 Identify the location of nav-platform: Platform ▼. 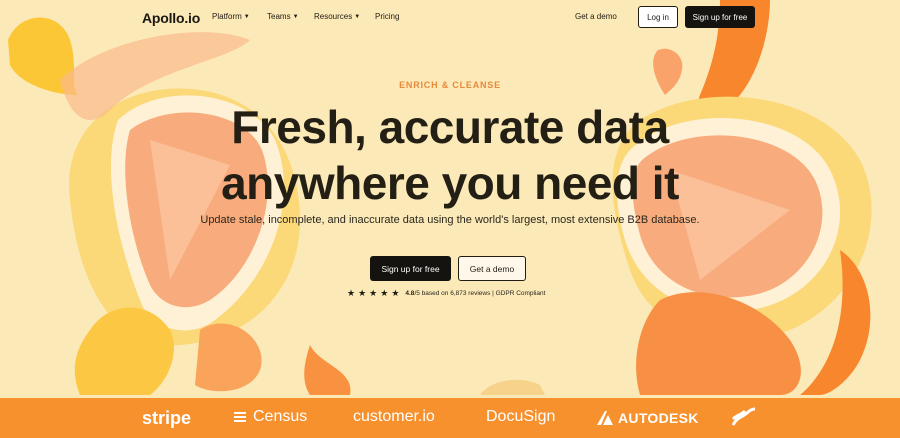
(231, 16).